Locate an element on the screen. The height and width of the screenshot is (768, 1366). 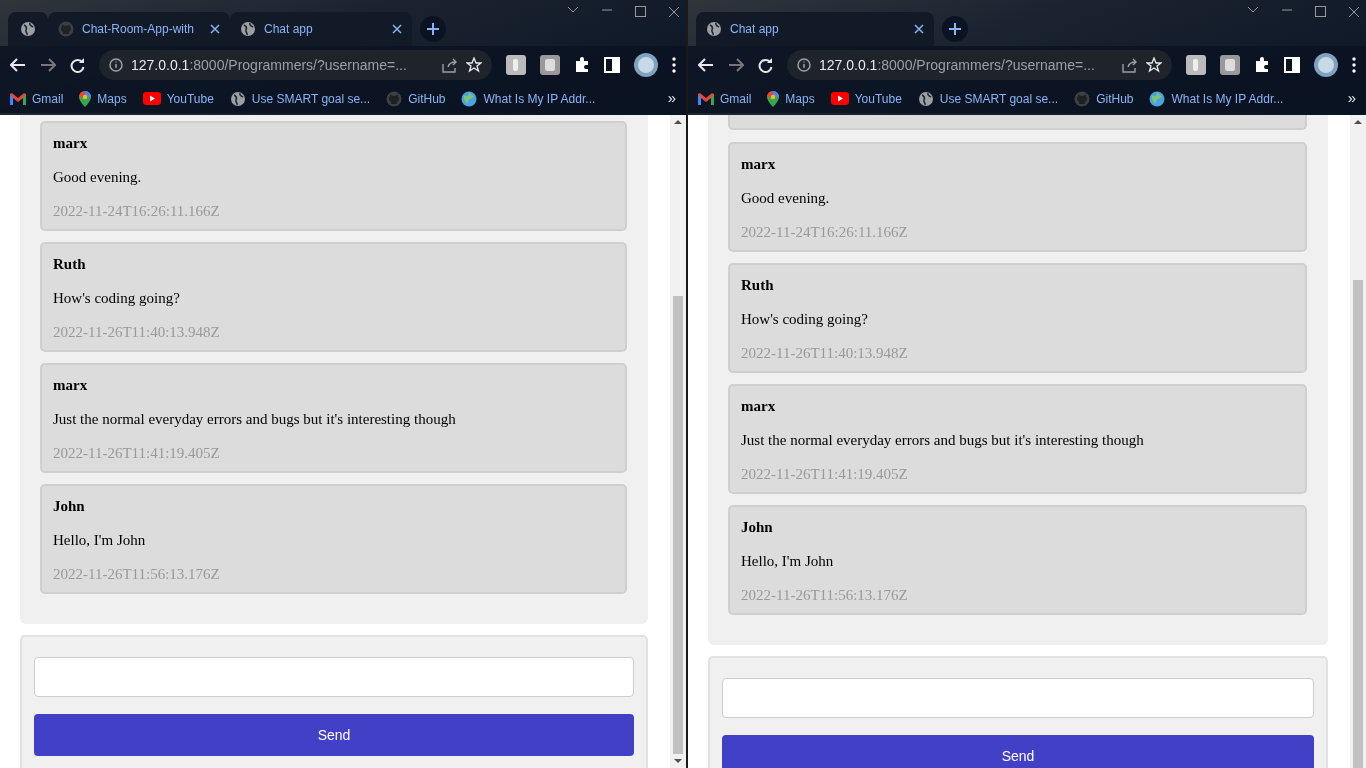
browser-tab: Chat-Room-App-with is located at coordinates (139, 29).